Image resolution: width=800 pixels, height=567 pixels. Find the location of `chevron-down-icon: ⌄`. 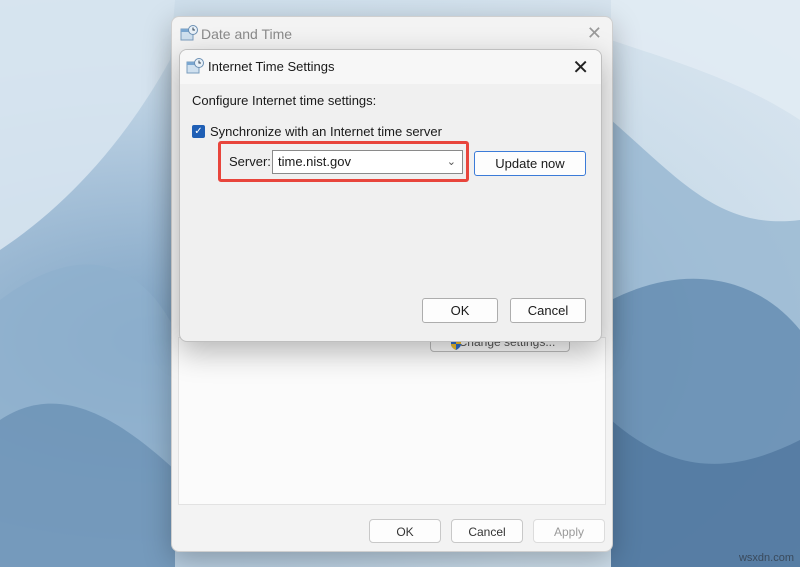

chevron-down-icon: ⌄ is located at coordinates (451, 162).